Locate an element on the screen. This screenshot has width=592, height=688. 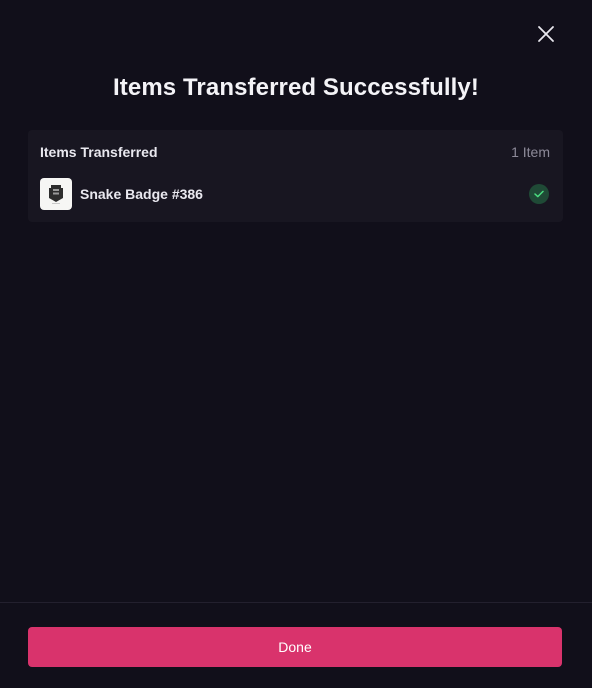
check-icon is located at coordinates (539, 194).